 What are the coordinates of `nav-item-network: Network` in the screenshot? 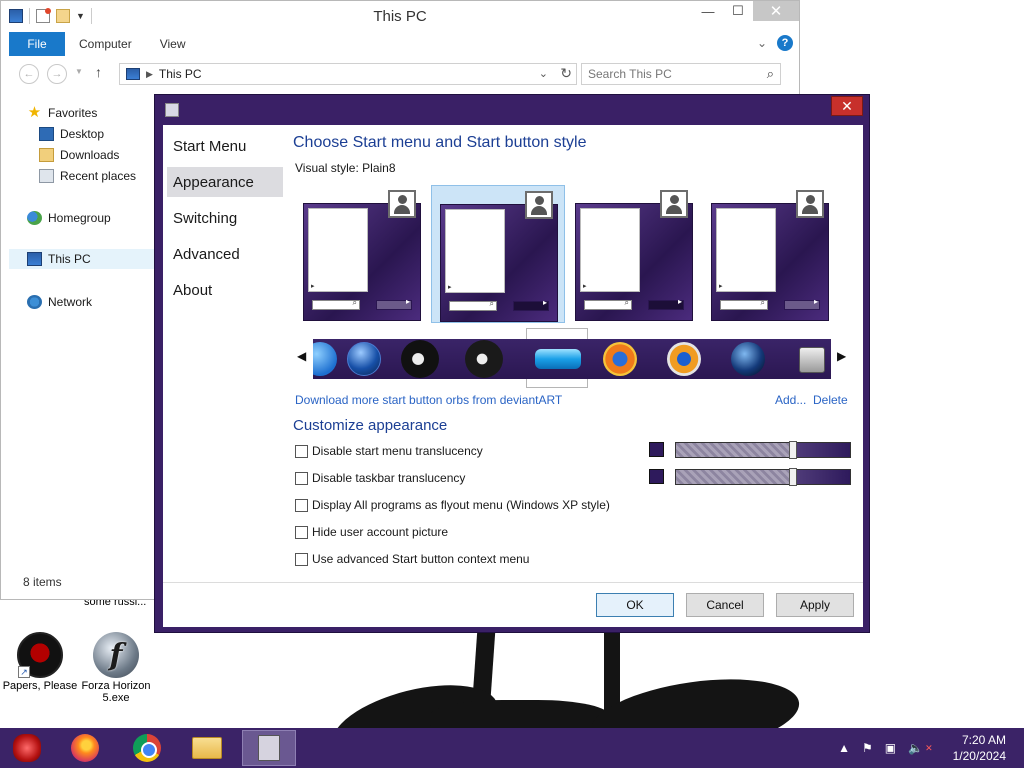 It's located at (59, 302).